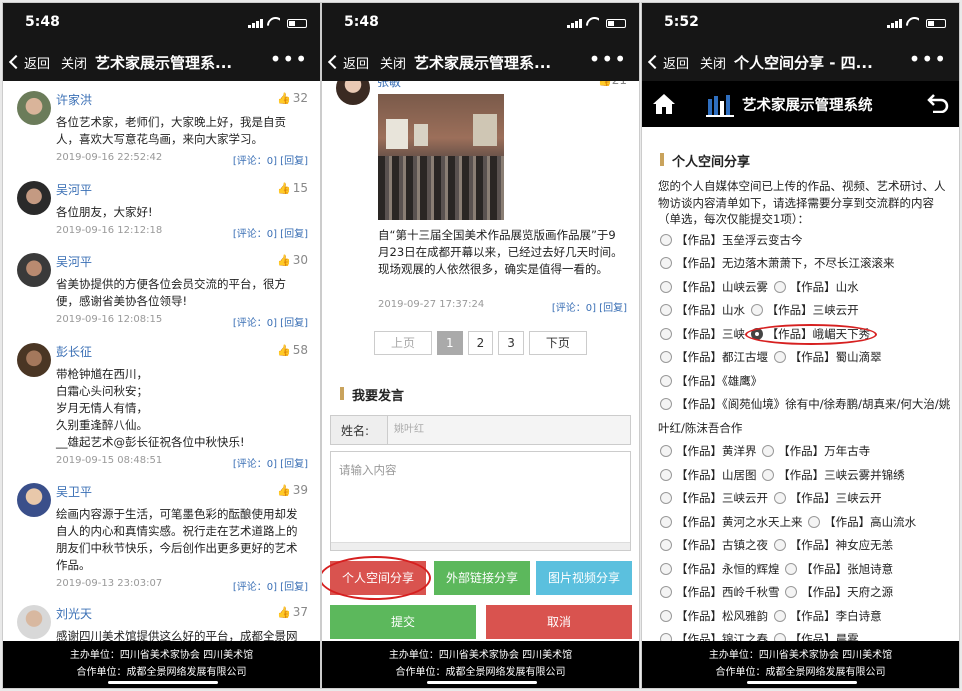 This screenshot has height=691, width=962. Describe the element at coordinates (713, 616) in the screenshot. I see `option-item: 【作品】松风雅韵` at that location.